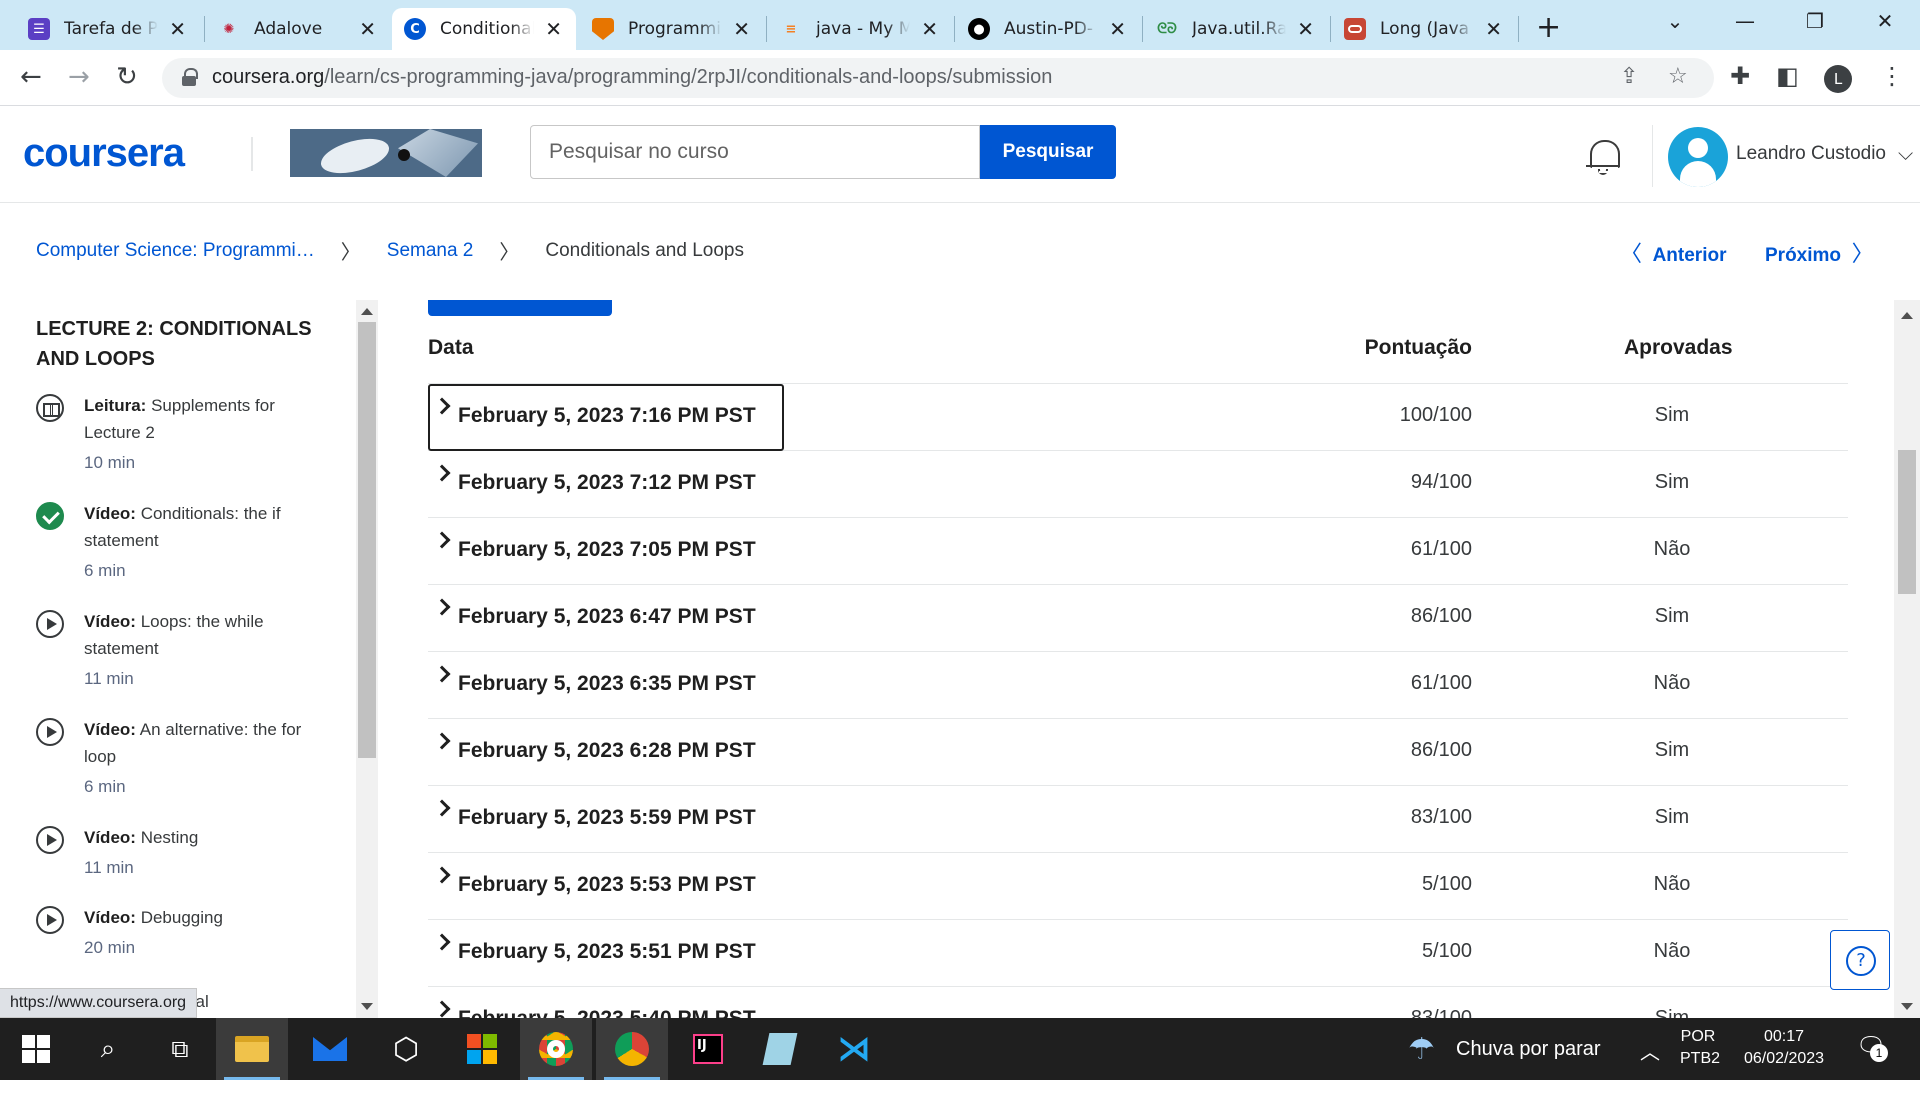  What do you see at coordinates (607, 1012) in the screenshot?
I see `submission-date: February 5, 2023 5:40 PM PST` at bounding box center [607, 1012].